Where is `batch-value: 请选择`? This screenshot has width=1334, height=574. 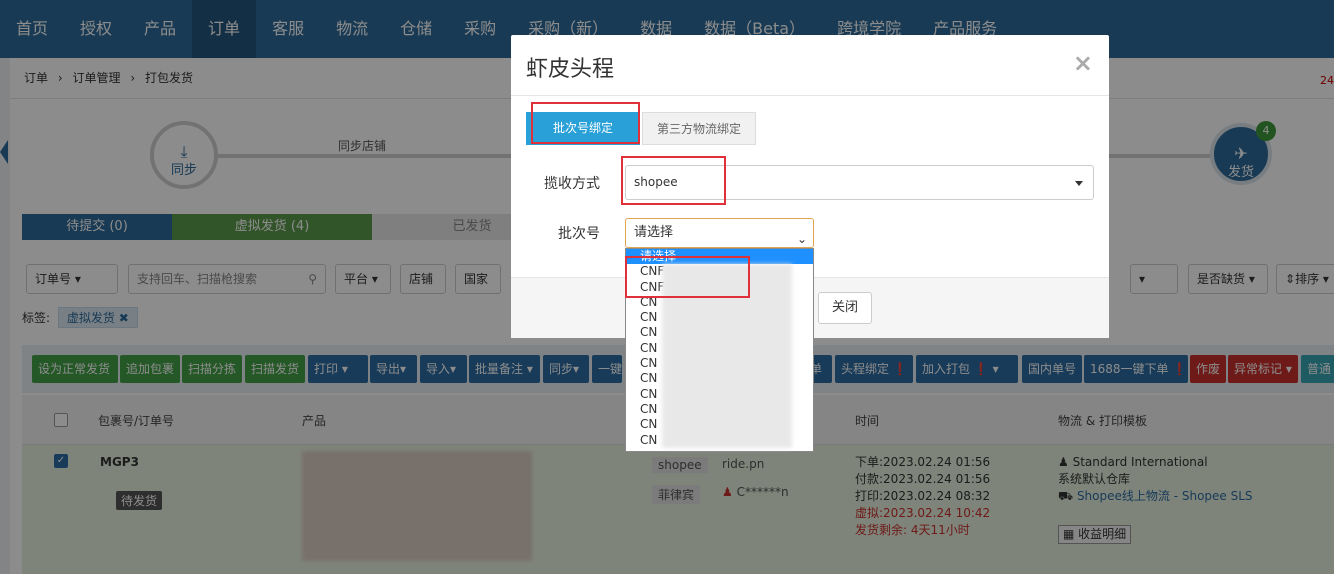
batch-value: 请选择 is located at coordinates (654, 232).